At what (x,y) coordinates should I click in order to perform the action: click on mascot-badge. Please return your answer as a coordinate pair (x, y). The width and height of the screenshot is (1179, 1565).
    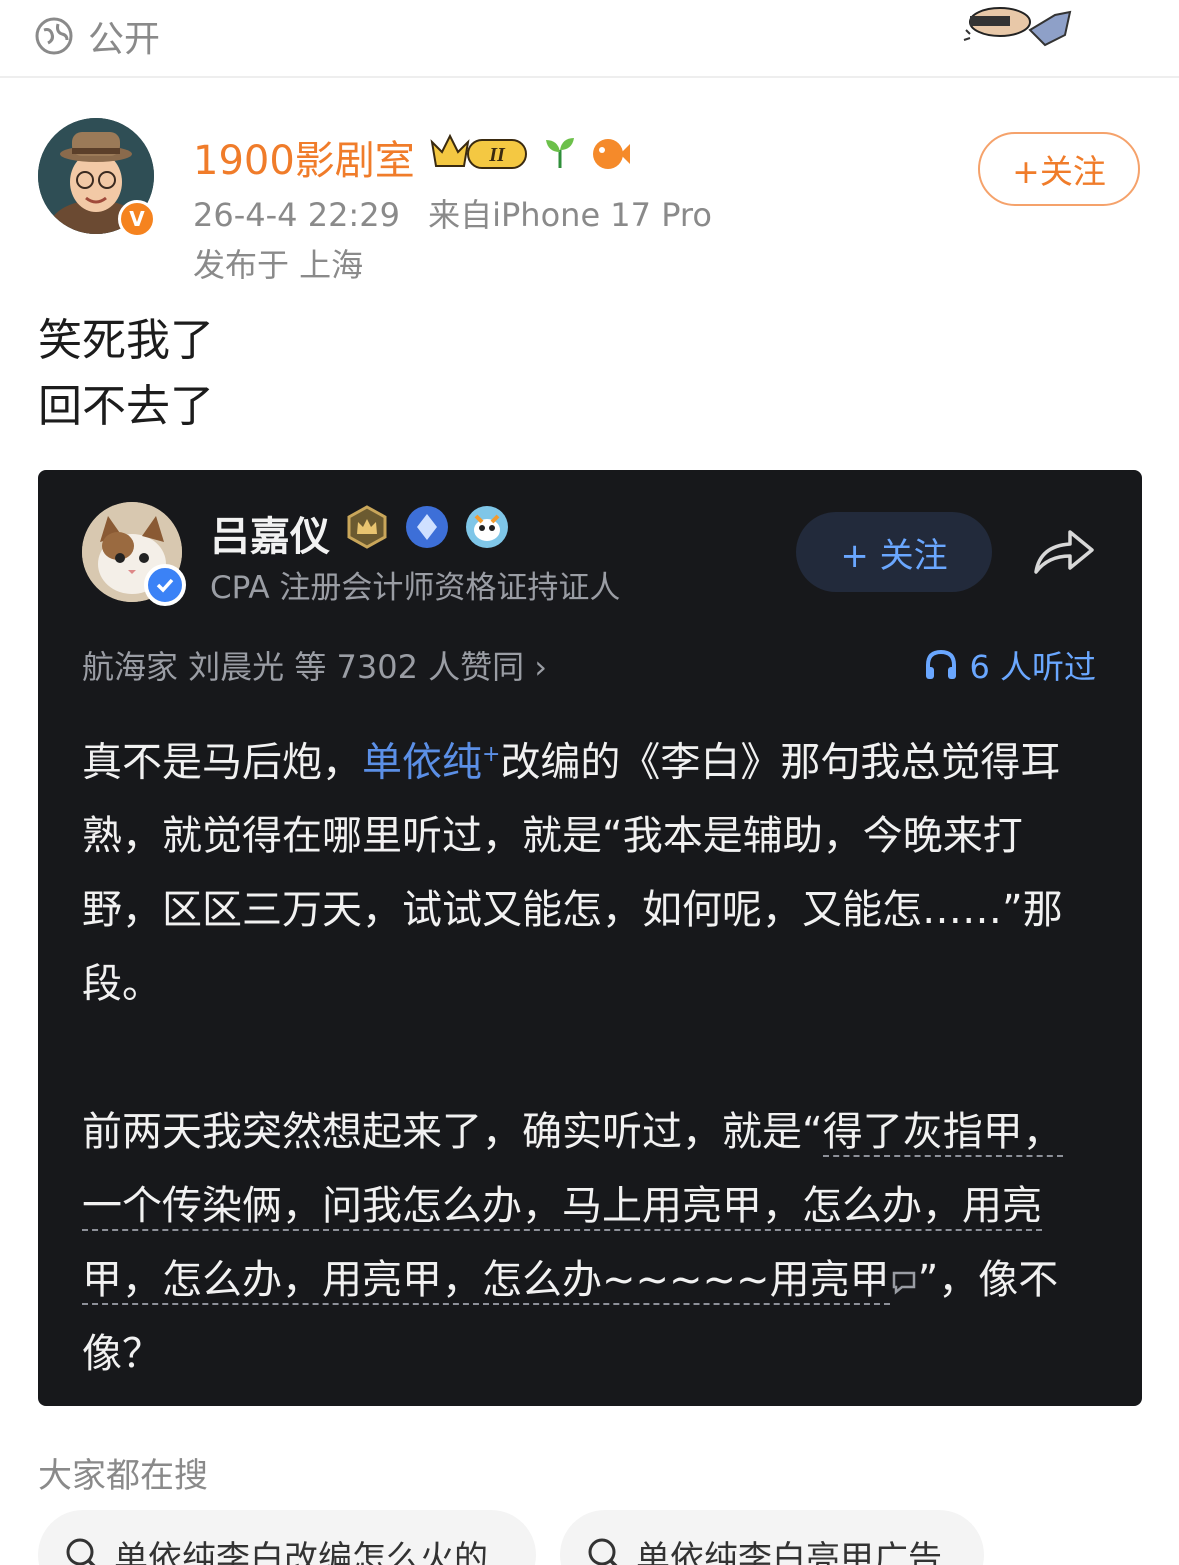
    Looking at the image, I should click on (487, 527).